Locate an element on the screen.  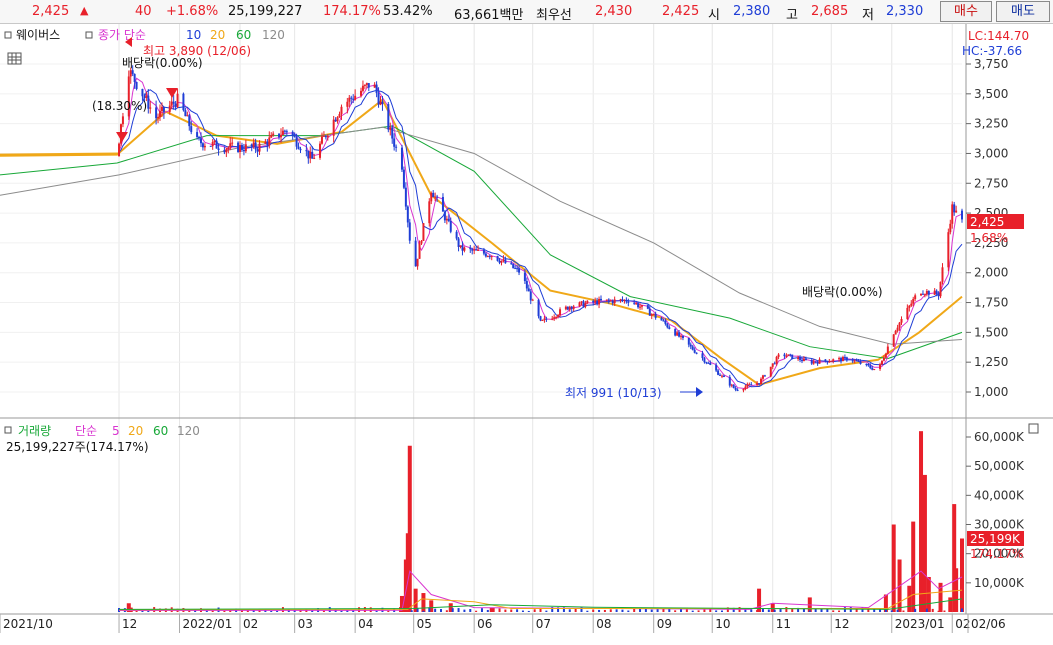
price-tick-label: 1,000 is located at coordinates (991, 392).